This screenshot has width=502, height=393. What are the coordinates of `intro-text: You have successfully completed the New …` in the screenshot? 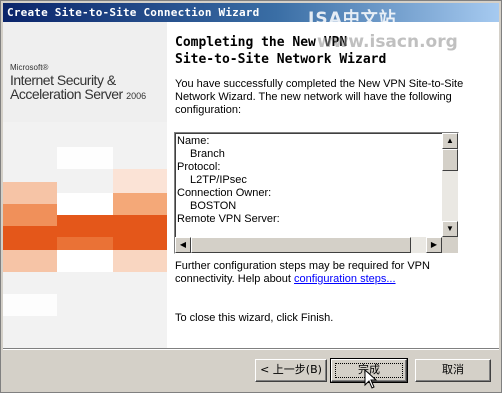 It's located at (319, 97).